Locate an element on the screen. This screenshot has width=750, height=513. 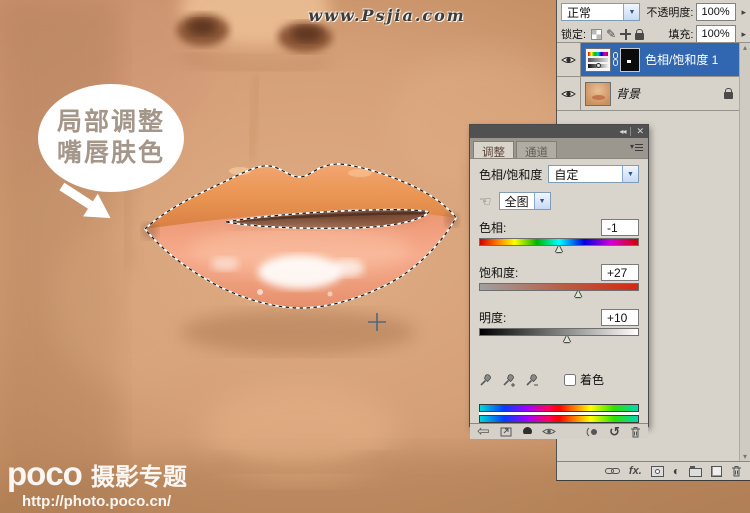
callout-line2: 嘴唇肤色 is located at coordinates (110, 153).